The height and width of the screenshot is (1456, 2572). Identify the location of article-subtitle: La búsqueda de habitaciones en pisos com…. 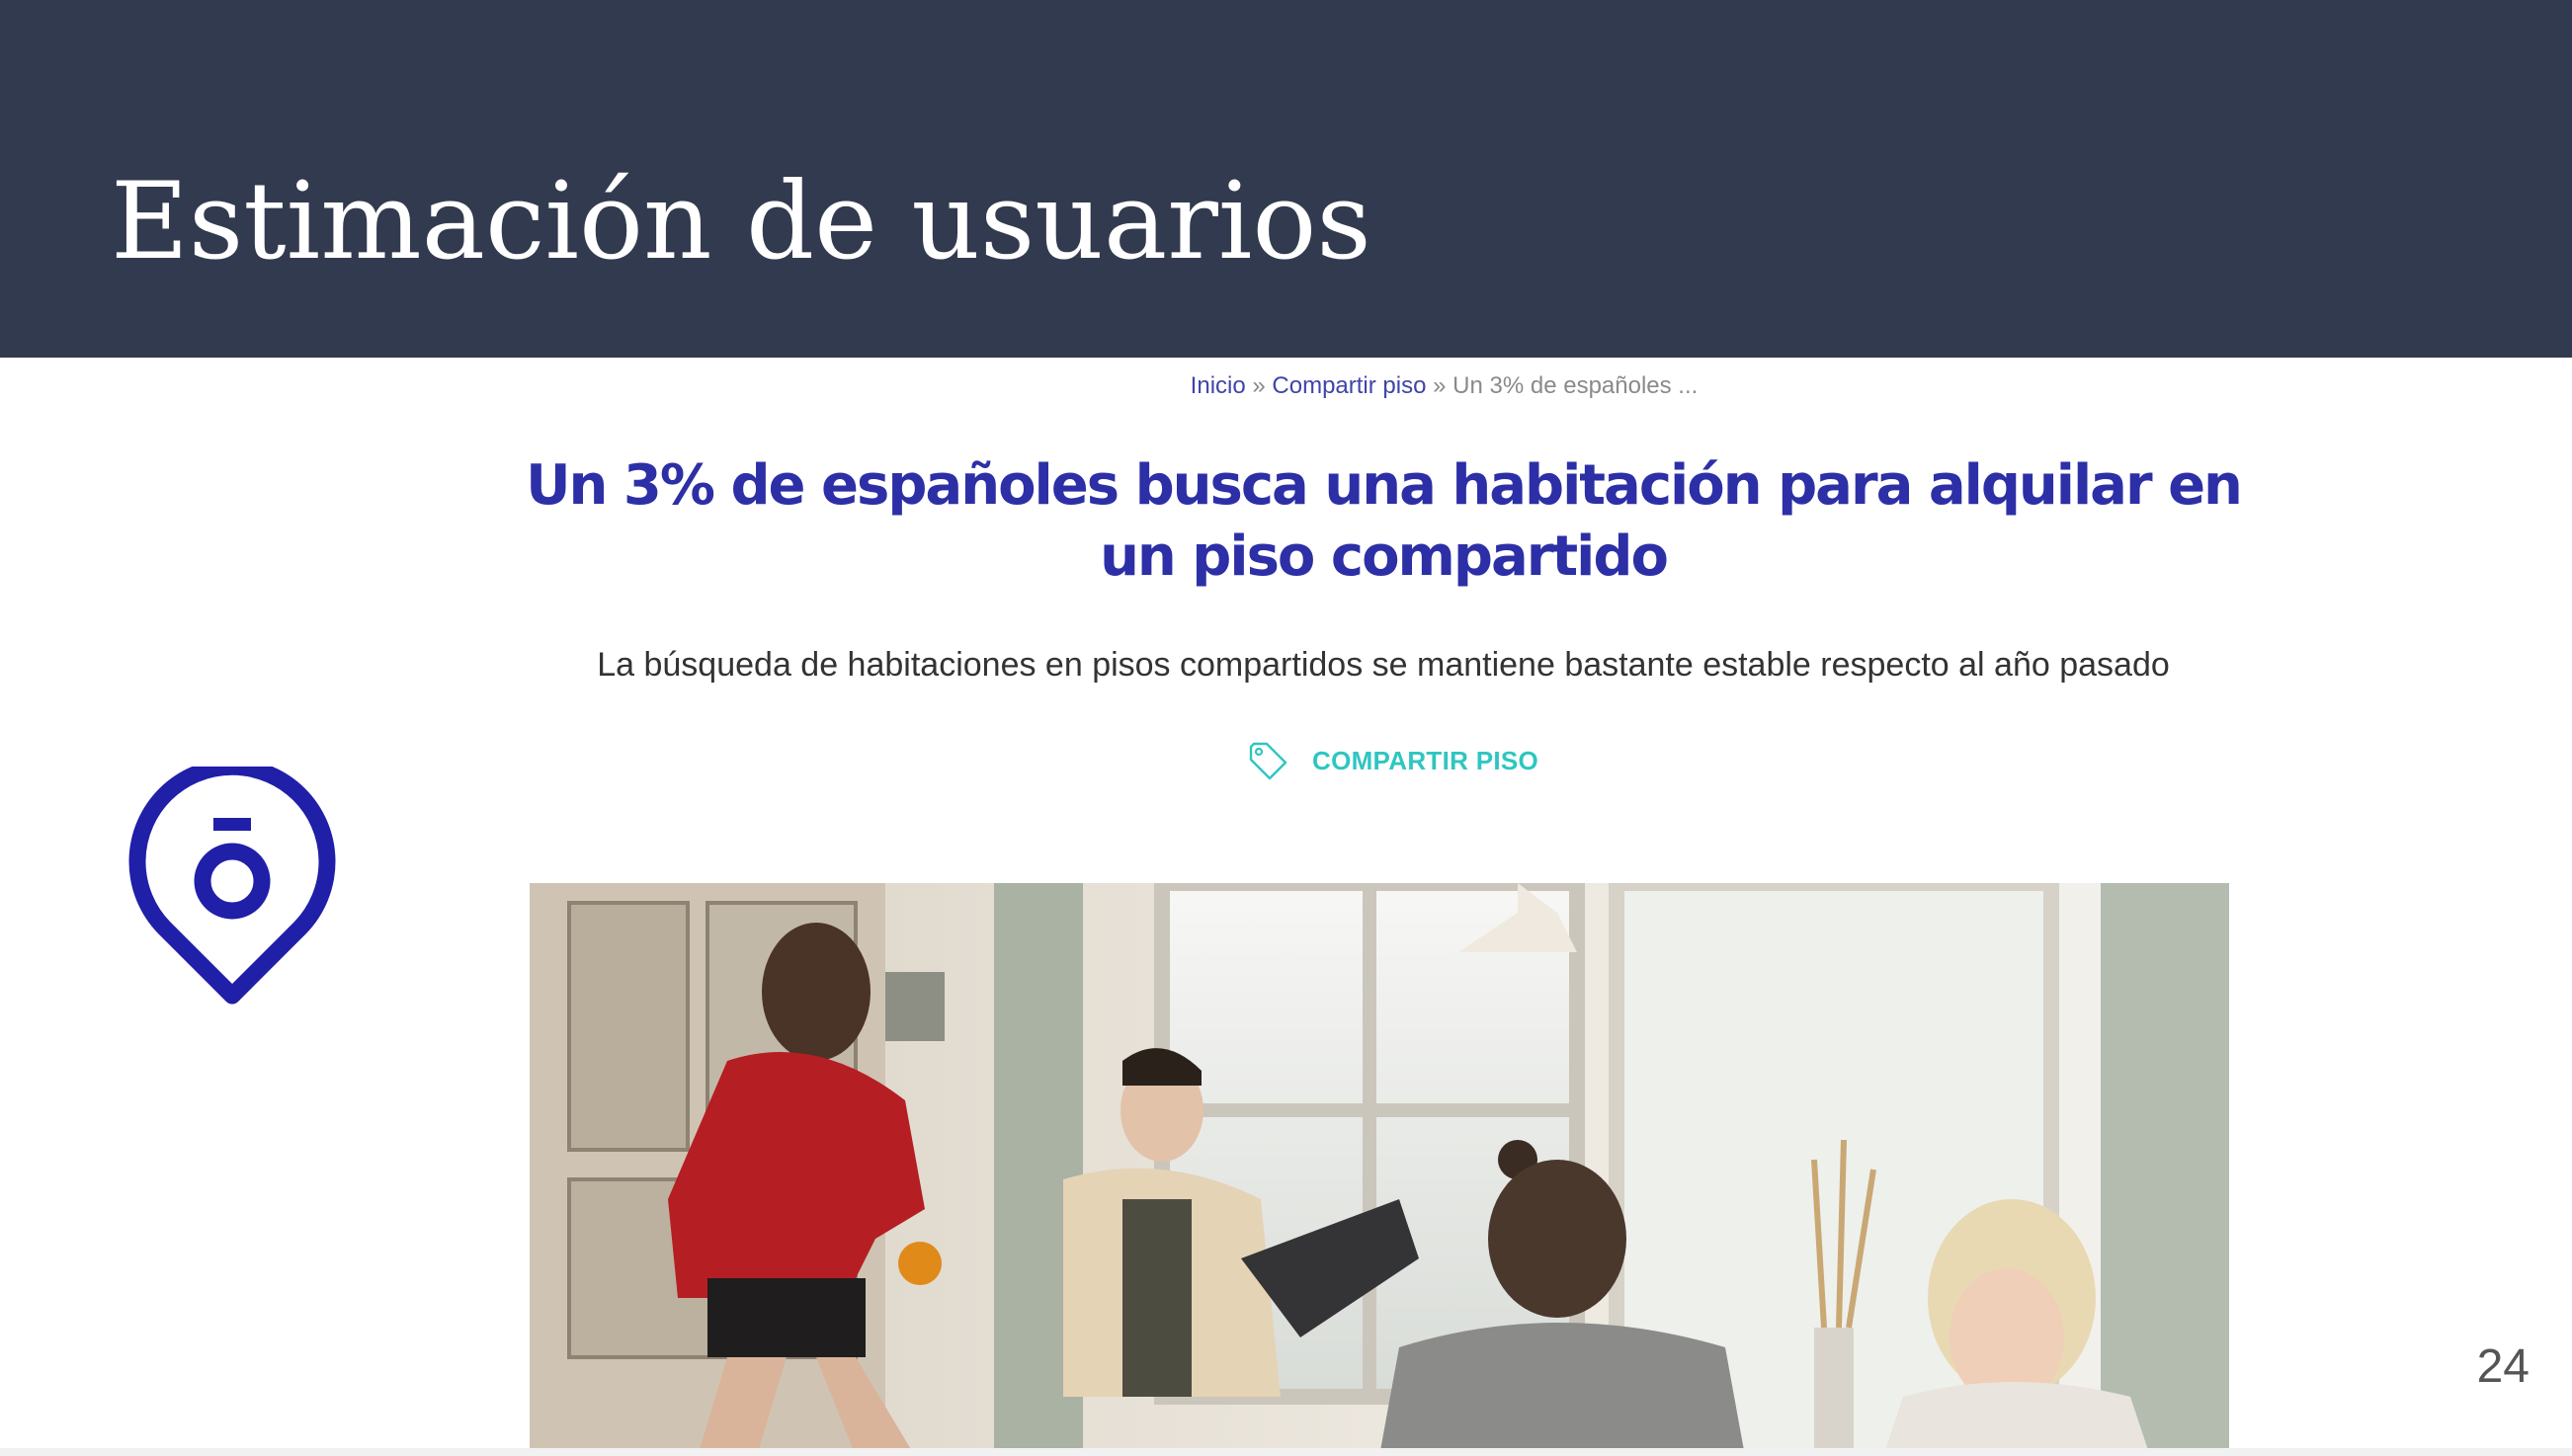
(1383, 665).